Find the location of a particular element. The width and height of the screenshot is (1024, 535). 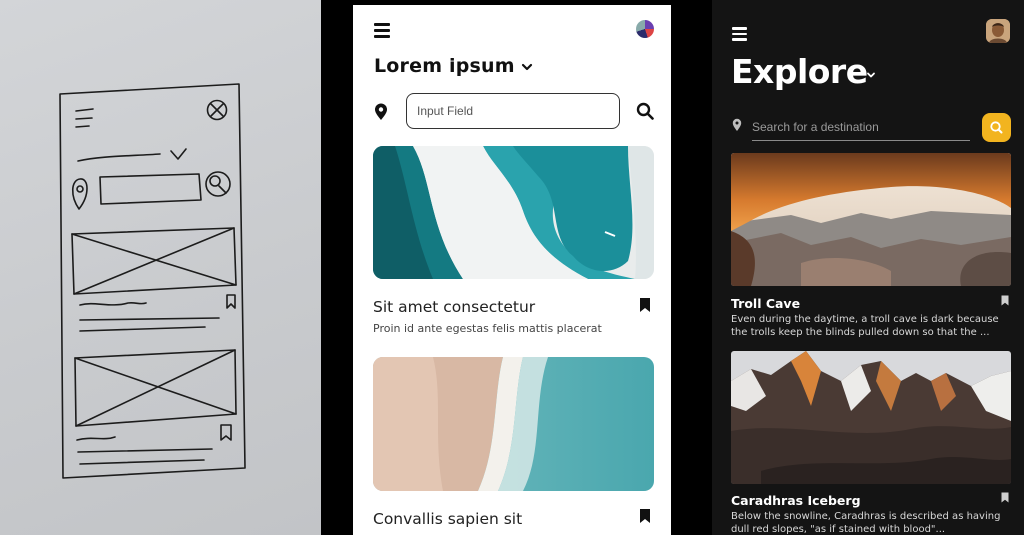

sketch-location-pin-icon is located at coordinates (79, 194).